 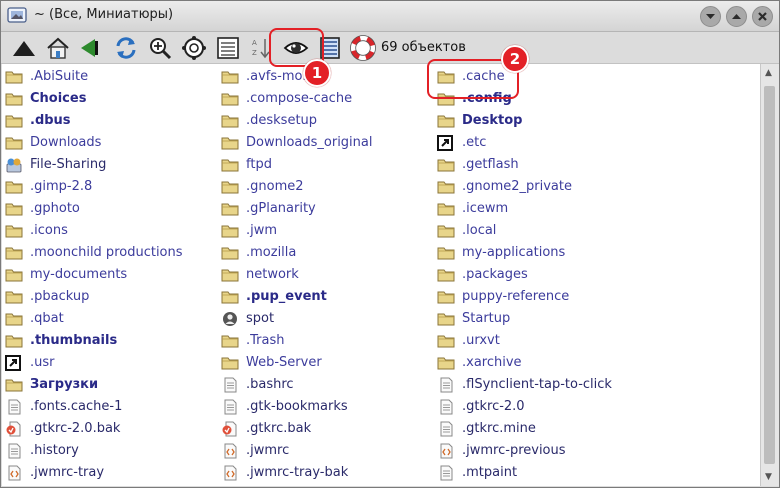 I want to click on window-title: ~ (Все, Миниатюры), so click(x=104, y=14).